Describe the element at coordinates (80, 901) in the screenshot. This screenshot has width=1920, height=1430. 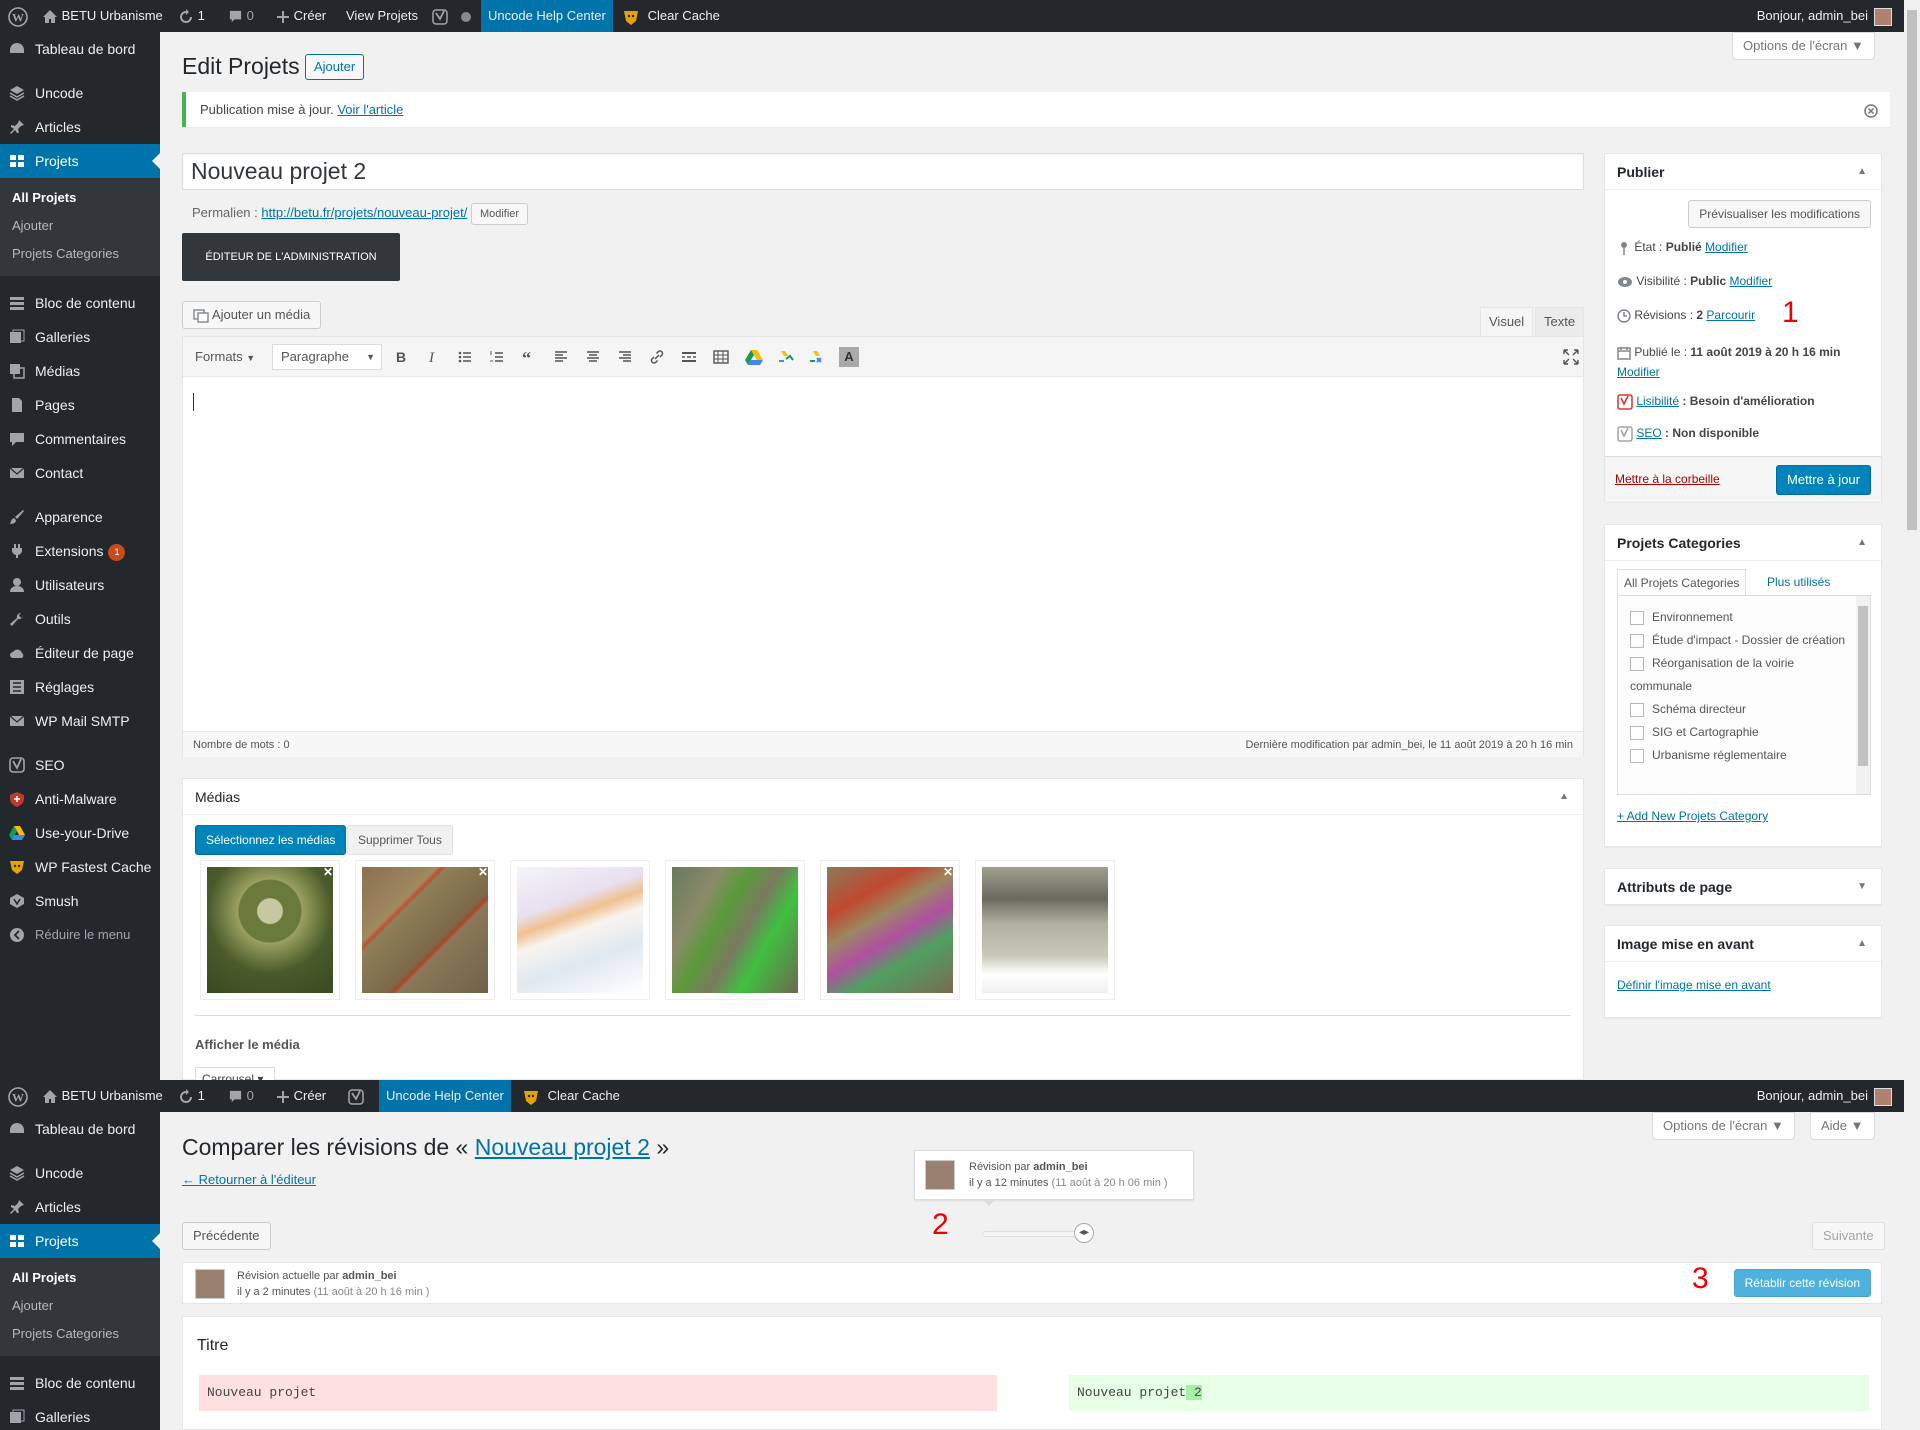
I see `menu-item-smush: Smush` at that location.